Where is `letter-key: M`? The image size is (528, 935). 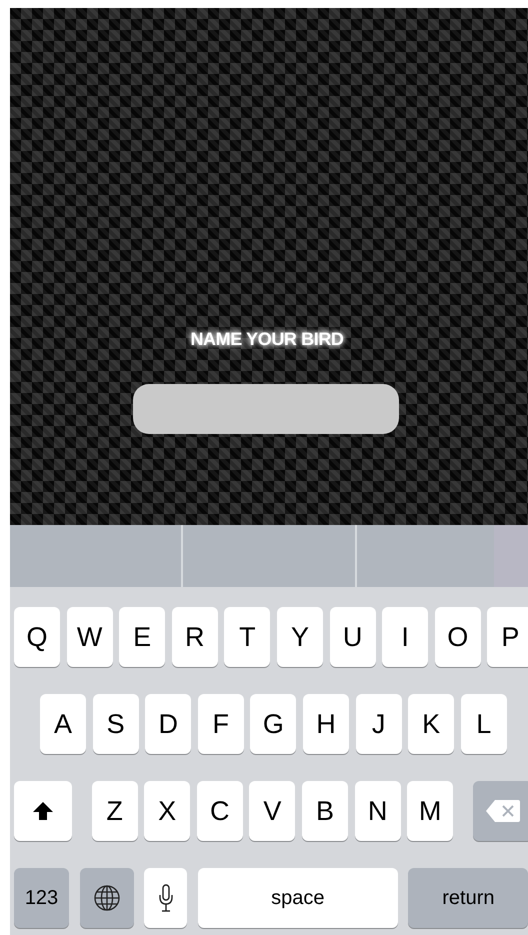 letter-key: M is located at coordinates (430, 811).